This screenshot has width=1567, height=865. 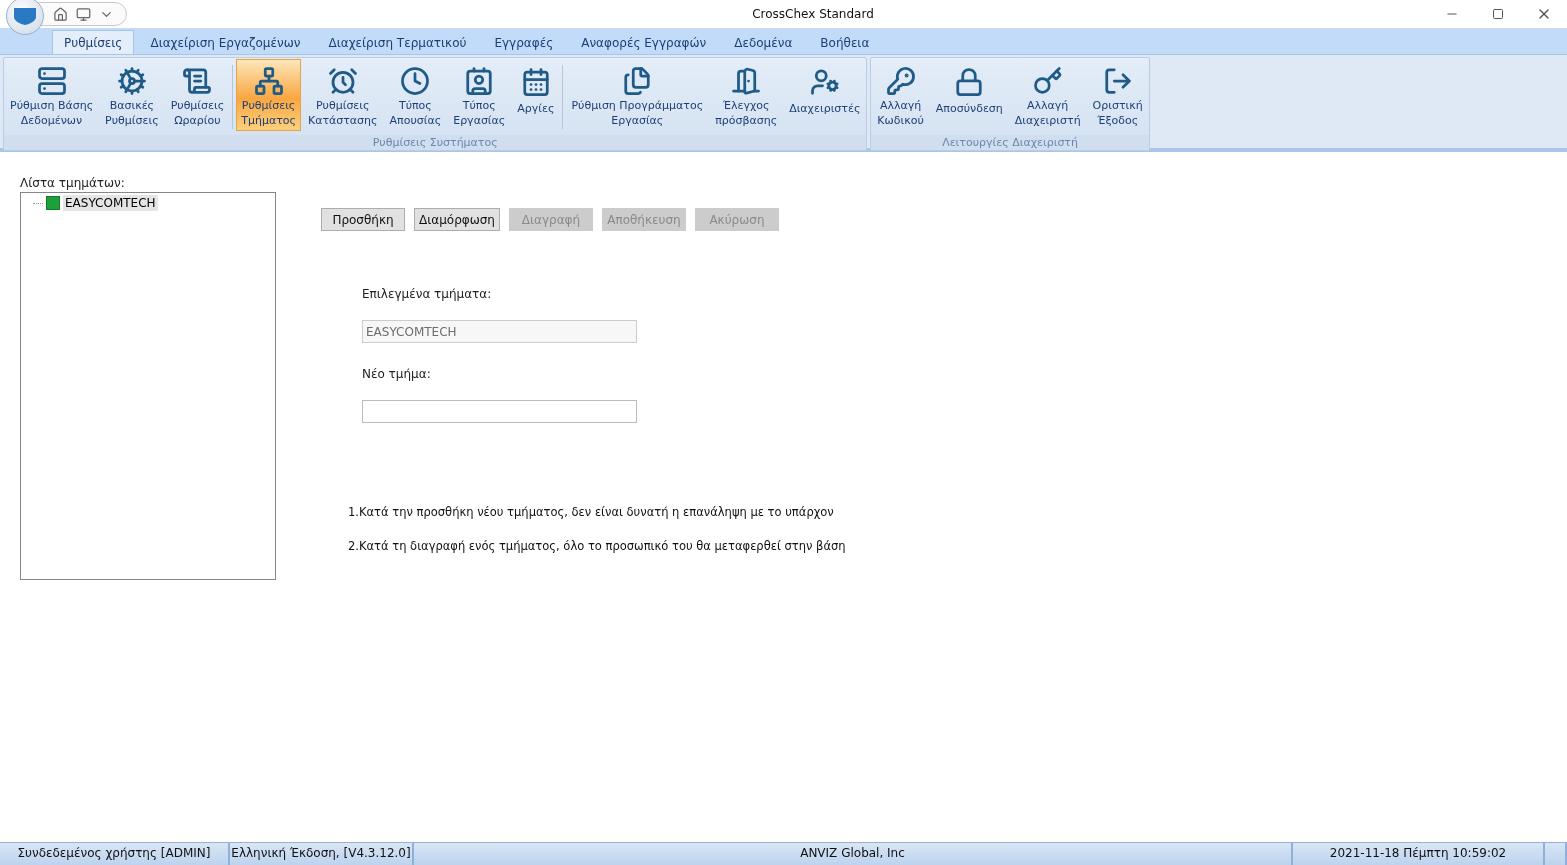 I want to click on group-title: Λειτουργίες Διαχειριστή, so click(x=1010, y=142).